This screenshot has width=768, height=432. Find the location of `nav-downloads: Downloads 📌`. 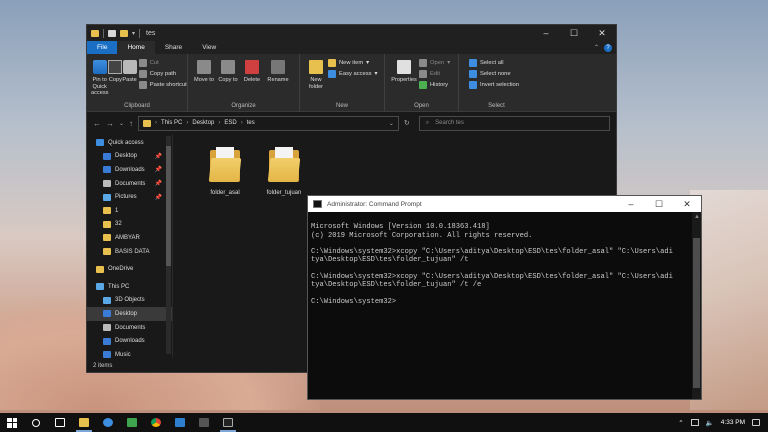

nav-downloads: Downloads 📌 is located at coordinates (129, 170).